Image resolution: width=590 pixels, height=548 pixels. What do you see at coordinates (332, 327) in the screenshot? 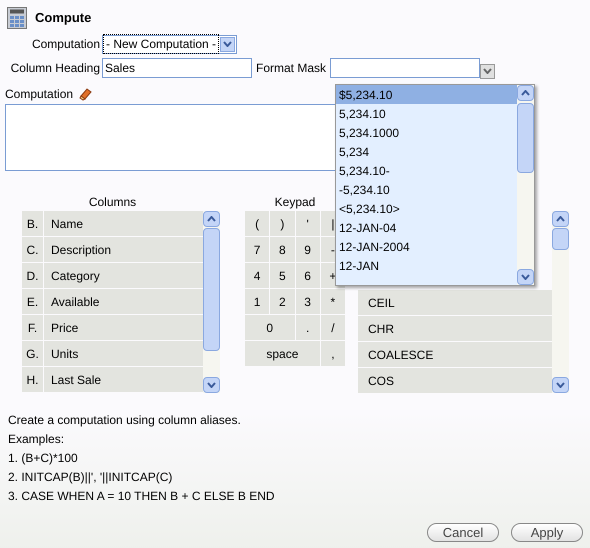
I see `keypad-key: /` at bounding box center [332, 327].